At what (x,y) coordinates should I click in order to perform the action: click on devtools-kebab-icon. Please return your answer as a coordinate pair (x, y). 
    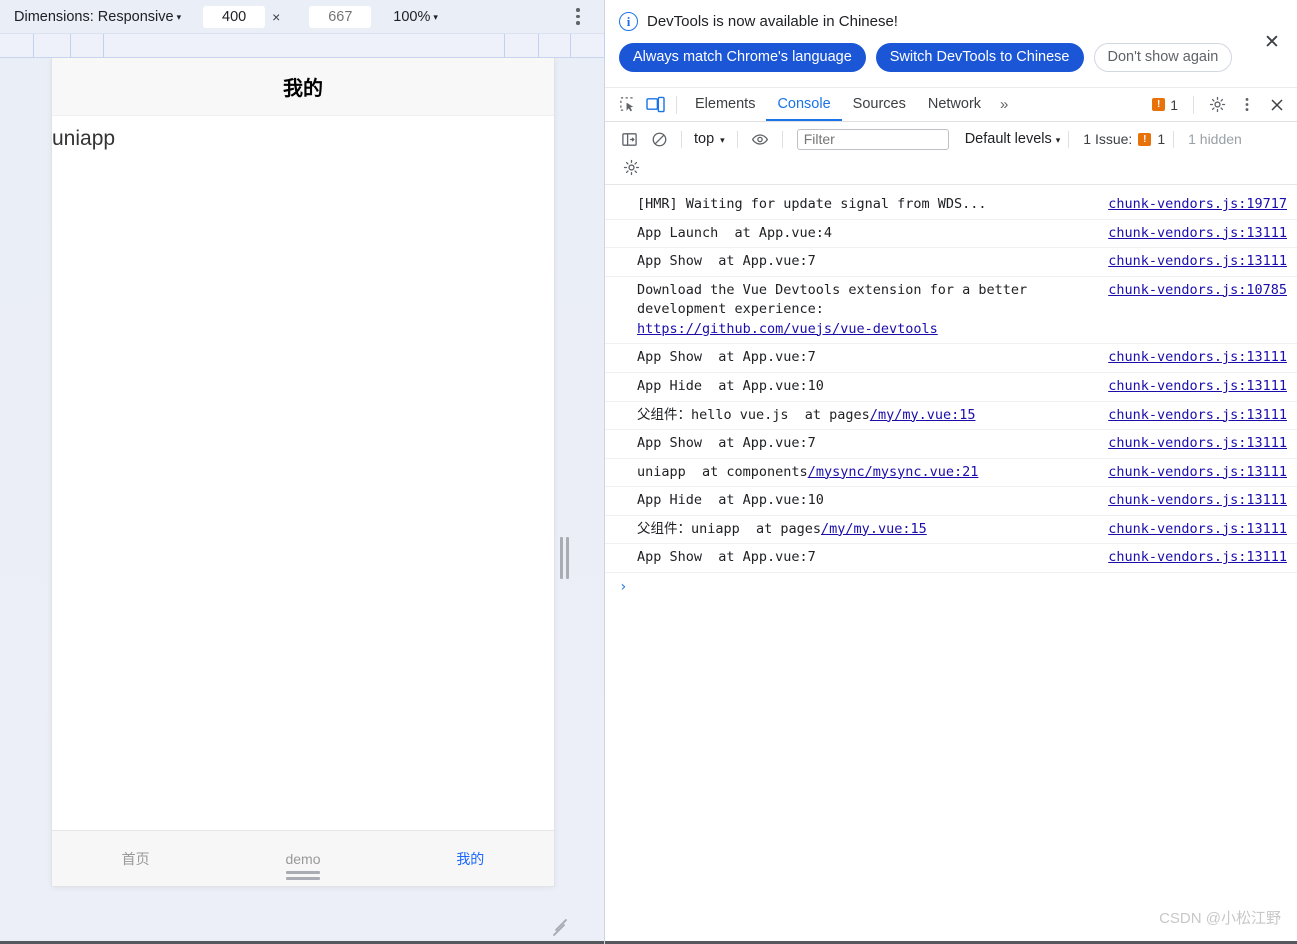
    Looking at the image, I should click on (1247, 105).